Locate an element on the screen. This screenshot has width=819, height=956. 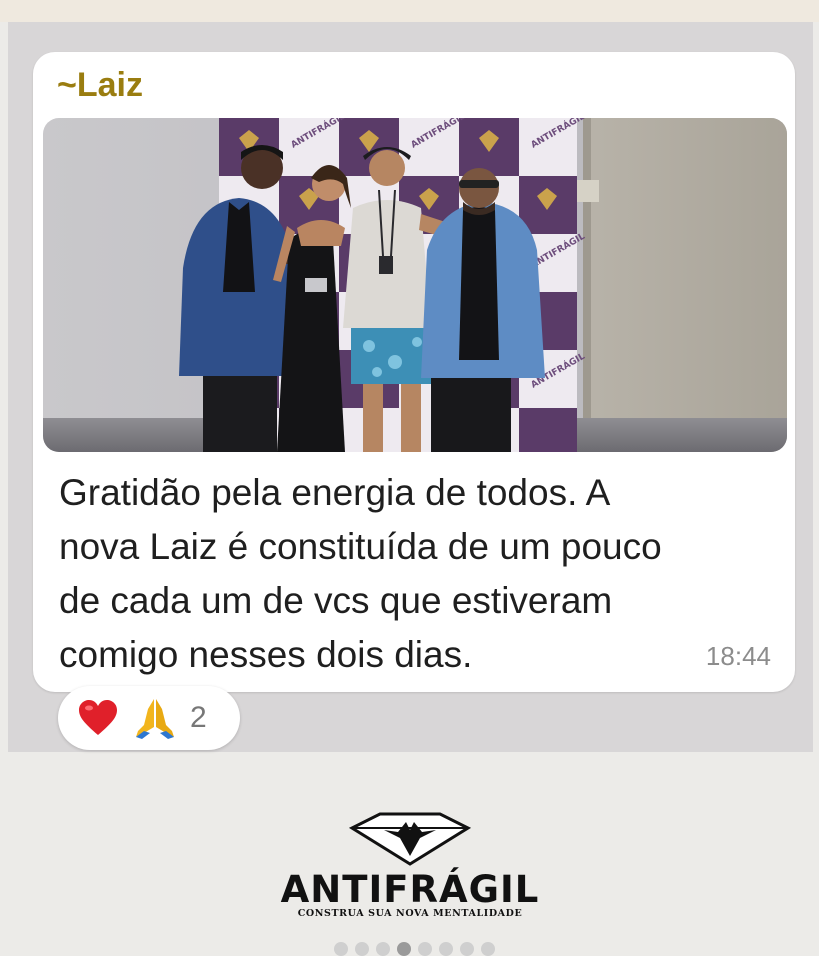
top-strip is located at coordinates (409, 11).